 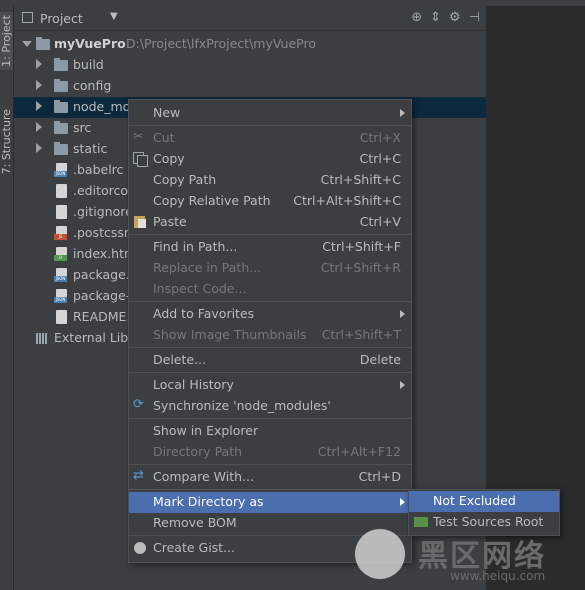 What do you see at coordinates (103, 211) in the screenshot?
I see `tree-item-label: .gitignore` at bounding box center [103, 211].